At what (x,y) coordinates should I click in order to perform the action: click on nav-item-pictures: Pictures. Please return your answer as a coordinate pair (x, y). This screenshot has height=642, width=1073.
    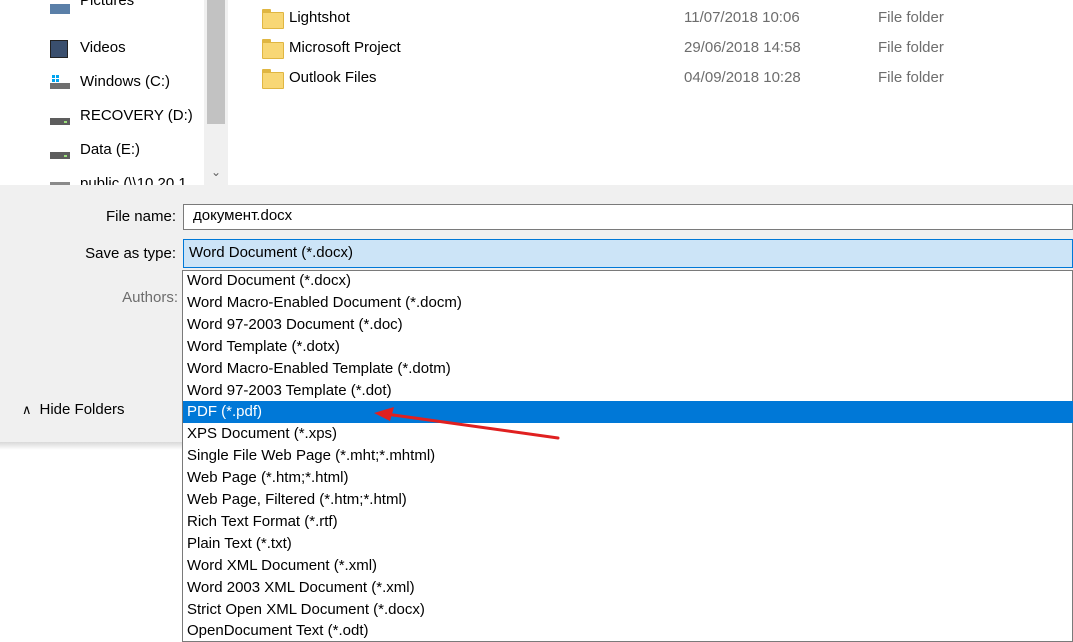
    Looking at the image, I should click on (107, 5).